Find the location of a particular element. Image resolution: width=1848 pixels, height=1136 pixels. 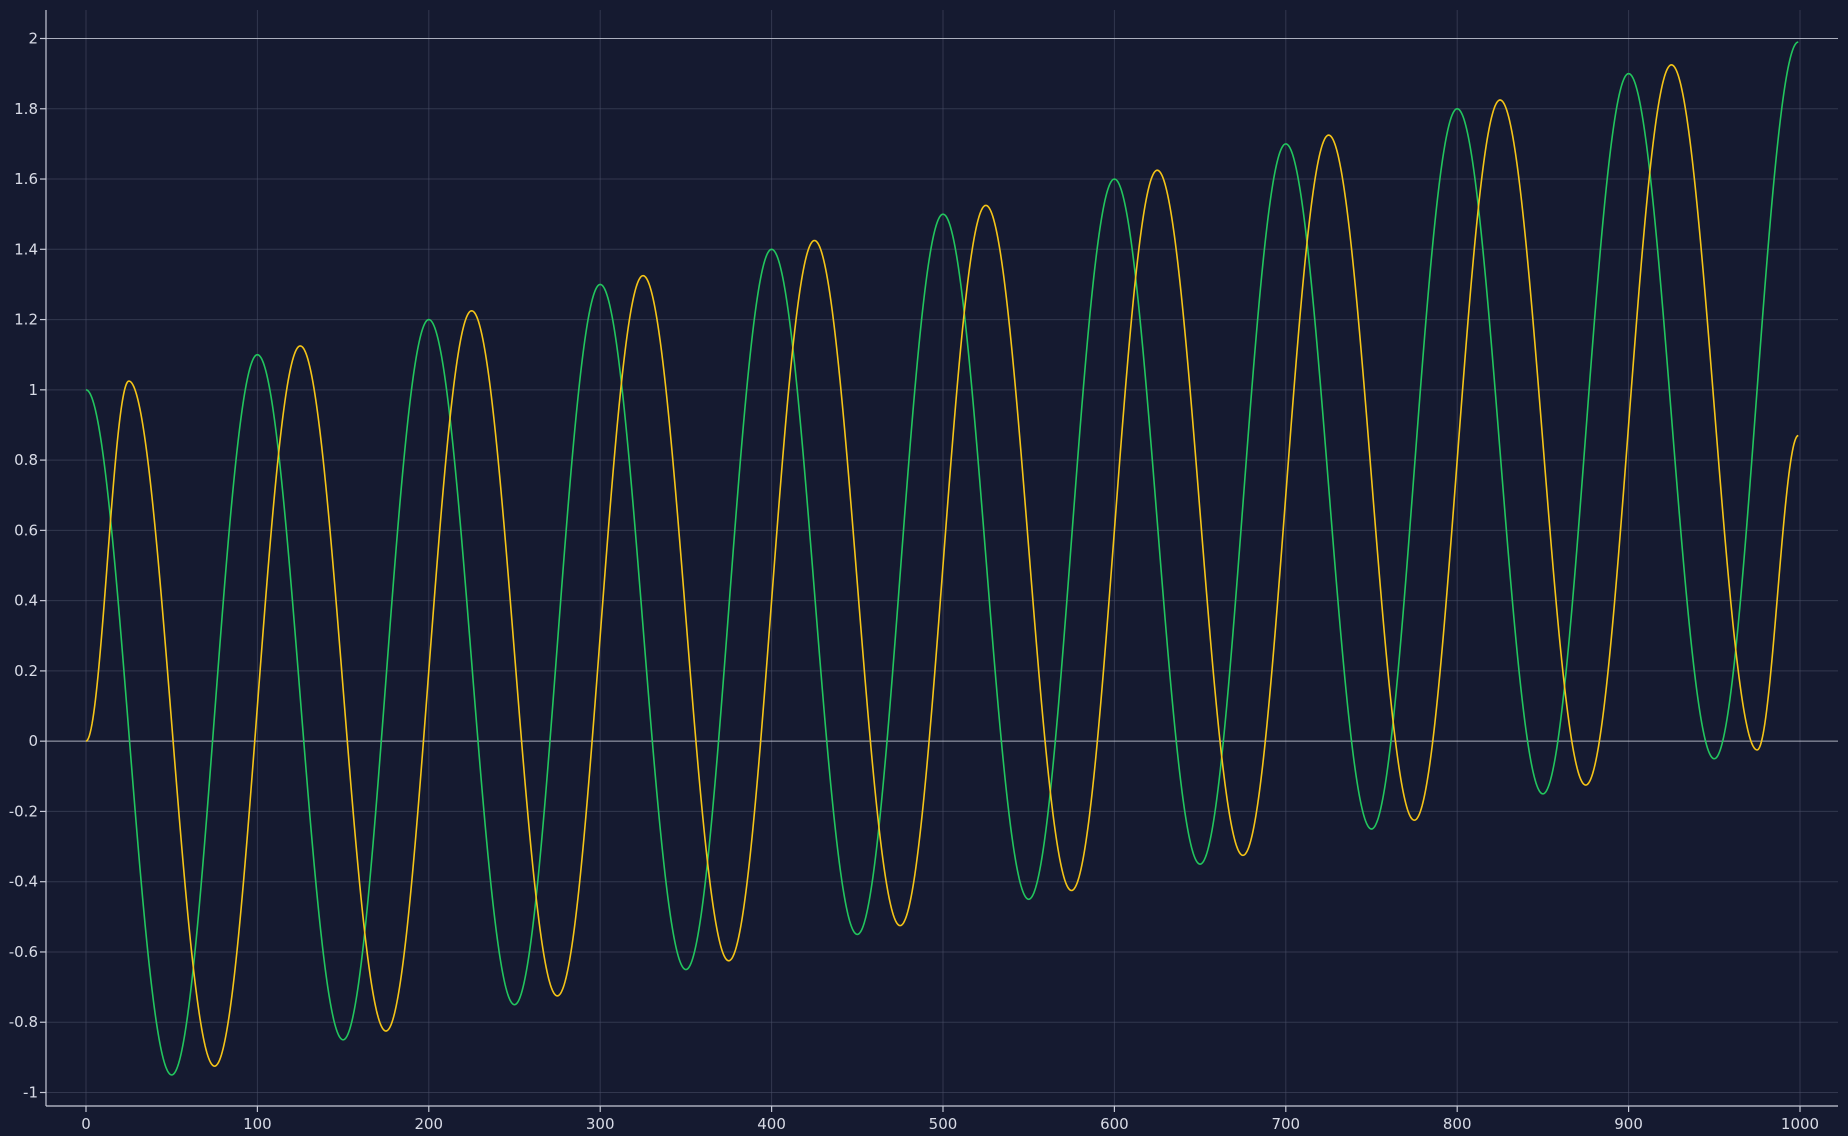

x-tick-label-500: 500 is located at coordinates (943, 1124).